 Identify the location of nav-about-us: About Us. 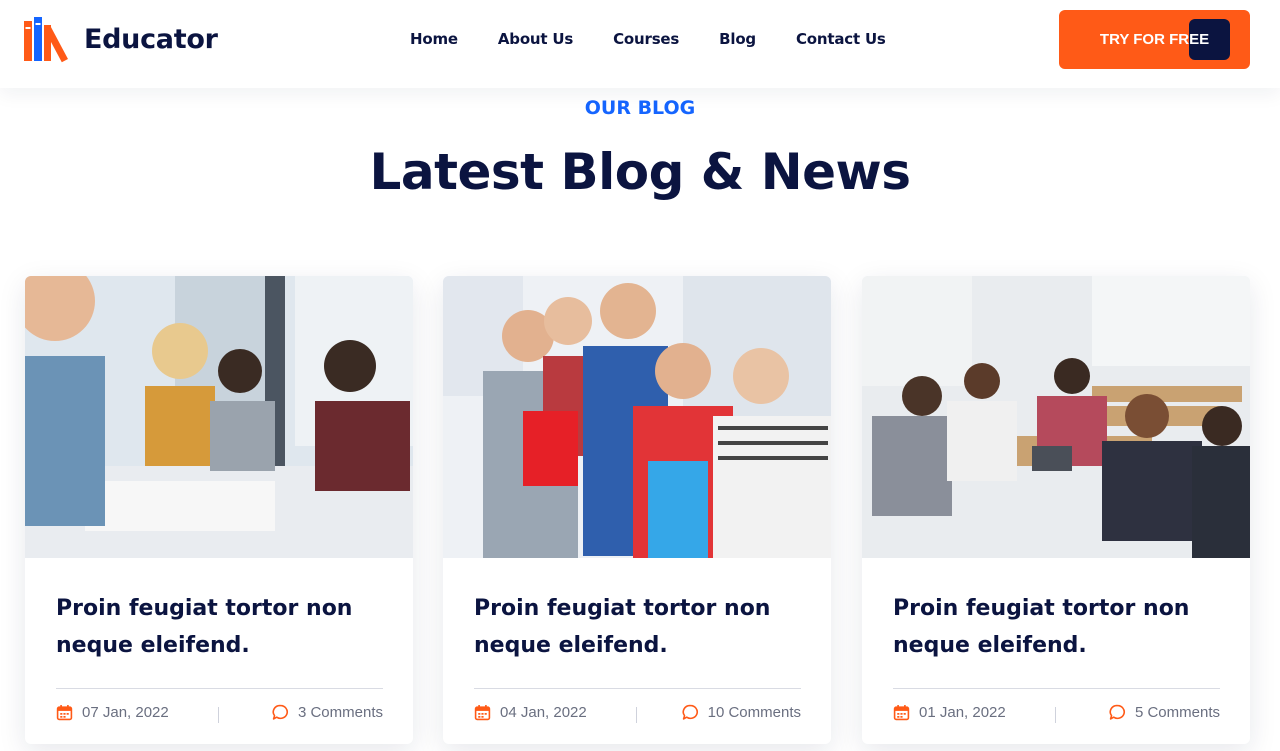
(535, 39).